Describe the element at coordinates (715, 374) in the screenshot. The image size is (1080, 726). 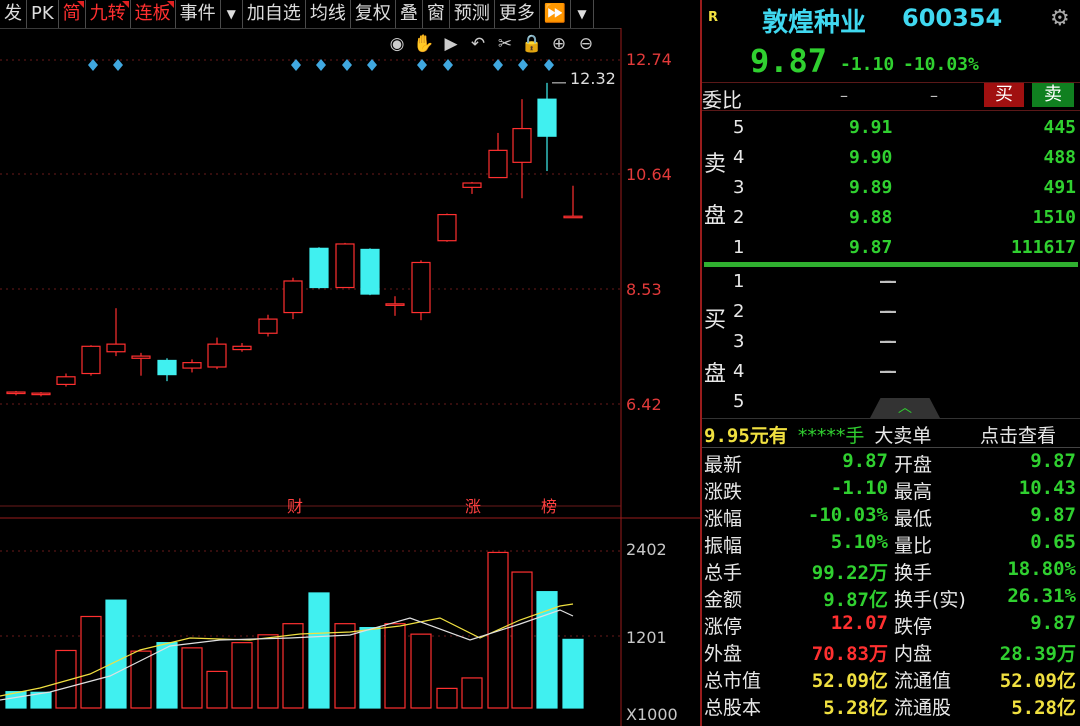
I see `buy-label-2: 盘` at that location.